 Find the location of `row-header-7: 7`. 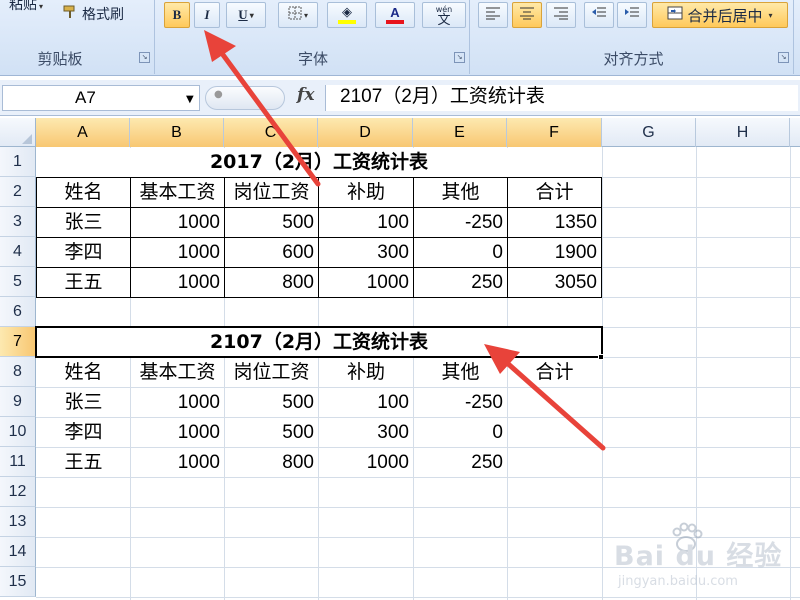

row-header-7: 7 is located at coordinates (18, 342).